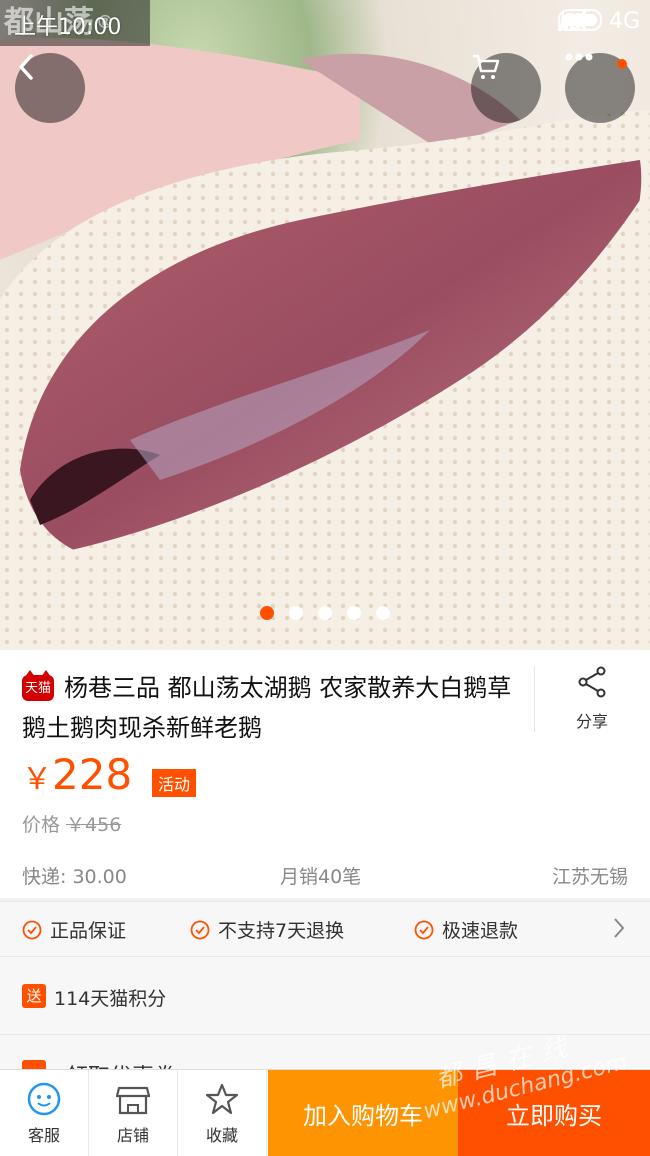 The width and height of the screenshot is (650, 1156). What do you see at coordinates (591, 721) in the screenshot?
I see `share-label: 分享` at bounding box center [591, 721].